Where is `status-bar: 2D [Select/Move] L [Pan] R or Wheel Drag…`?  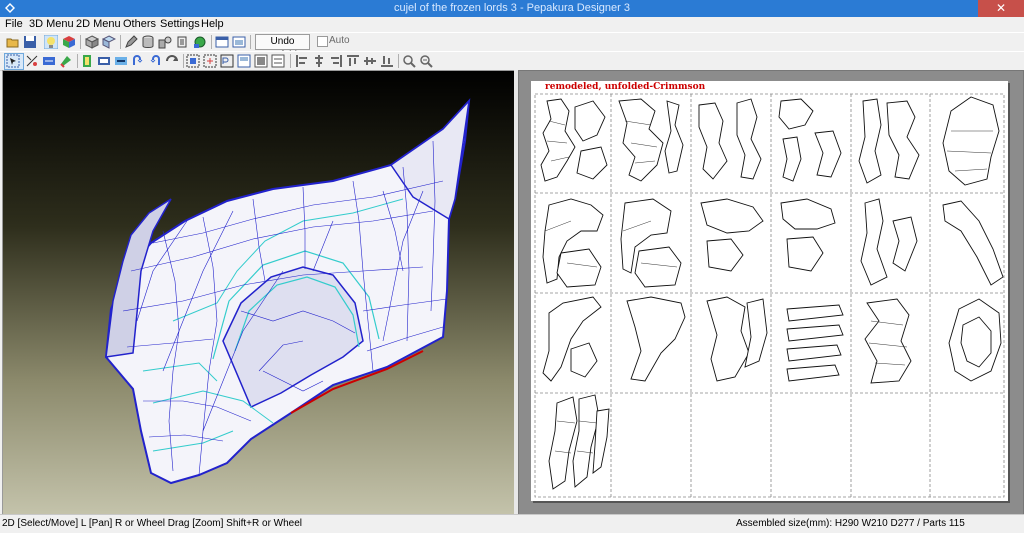
status-bar: 2D [Select/Move] L [Pan] R or Wheel Drag… is located at coordinates (512, 523).